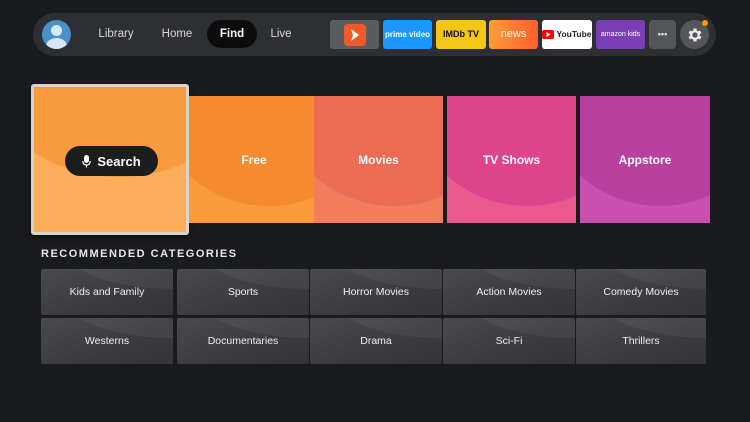 The image size is (750, 422). I want to click on category-tile: Action Movies, so click(509, 292).